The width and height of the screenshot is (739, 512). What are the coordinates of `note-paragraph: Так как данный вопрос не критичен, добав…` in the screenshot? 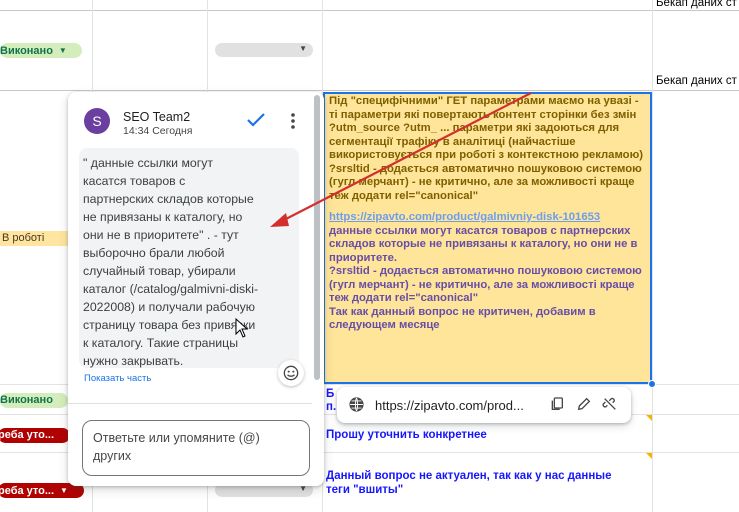 It's located at (462, 318).